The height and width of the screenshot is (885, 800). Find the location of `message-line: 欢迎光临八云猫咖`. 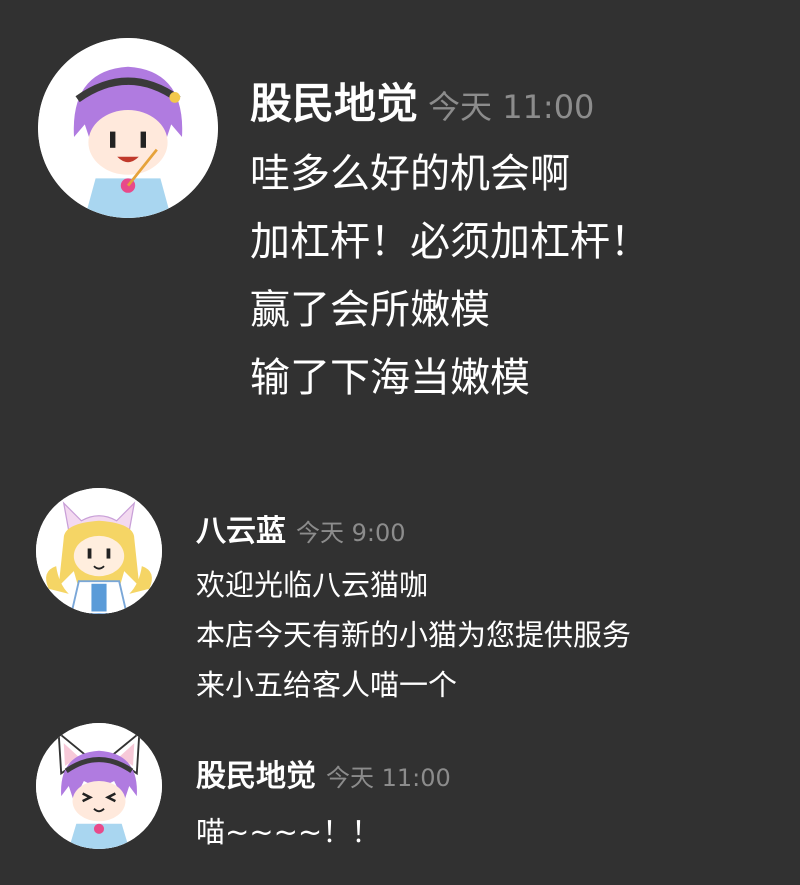

message-line: 欢迎光临八云猫咖 is located at coordinates (312, 585).